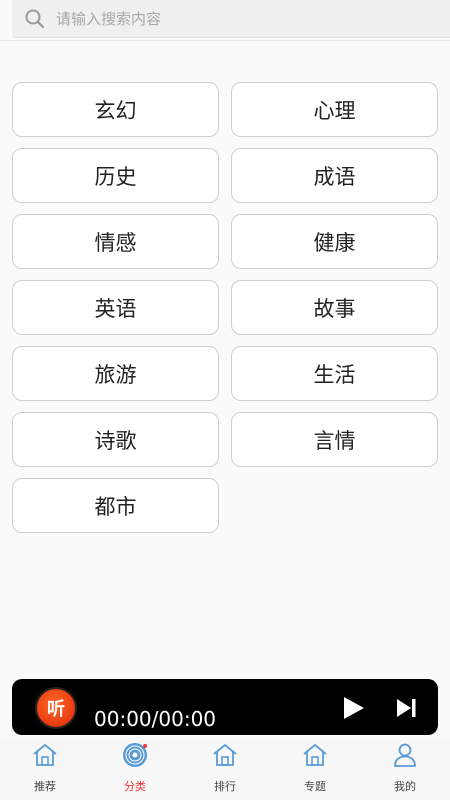 This screenshot has width=450, height=800. Describe the element at coordinates (225, 707) in the screenshot. I see `mini-player: 听 00:00/00:00` at that location.